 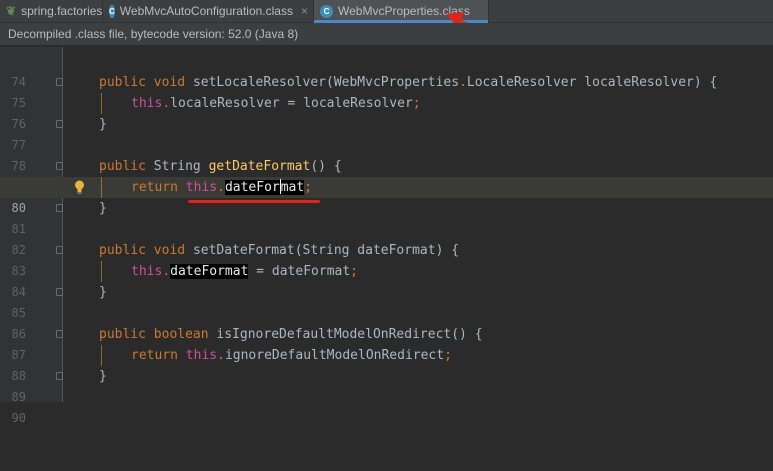 I want to click on tab-webmvcproperties: C WebMvcProperties.class, so click(x=401, y=11).